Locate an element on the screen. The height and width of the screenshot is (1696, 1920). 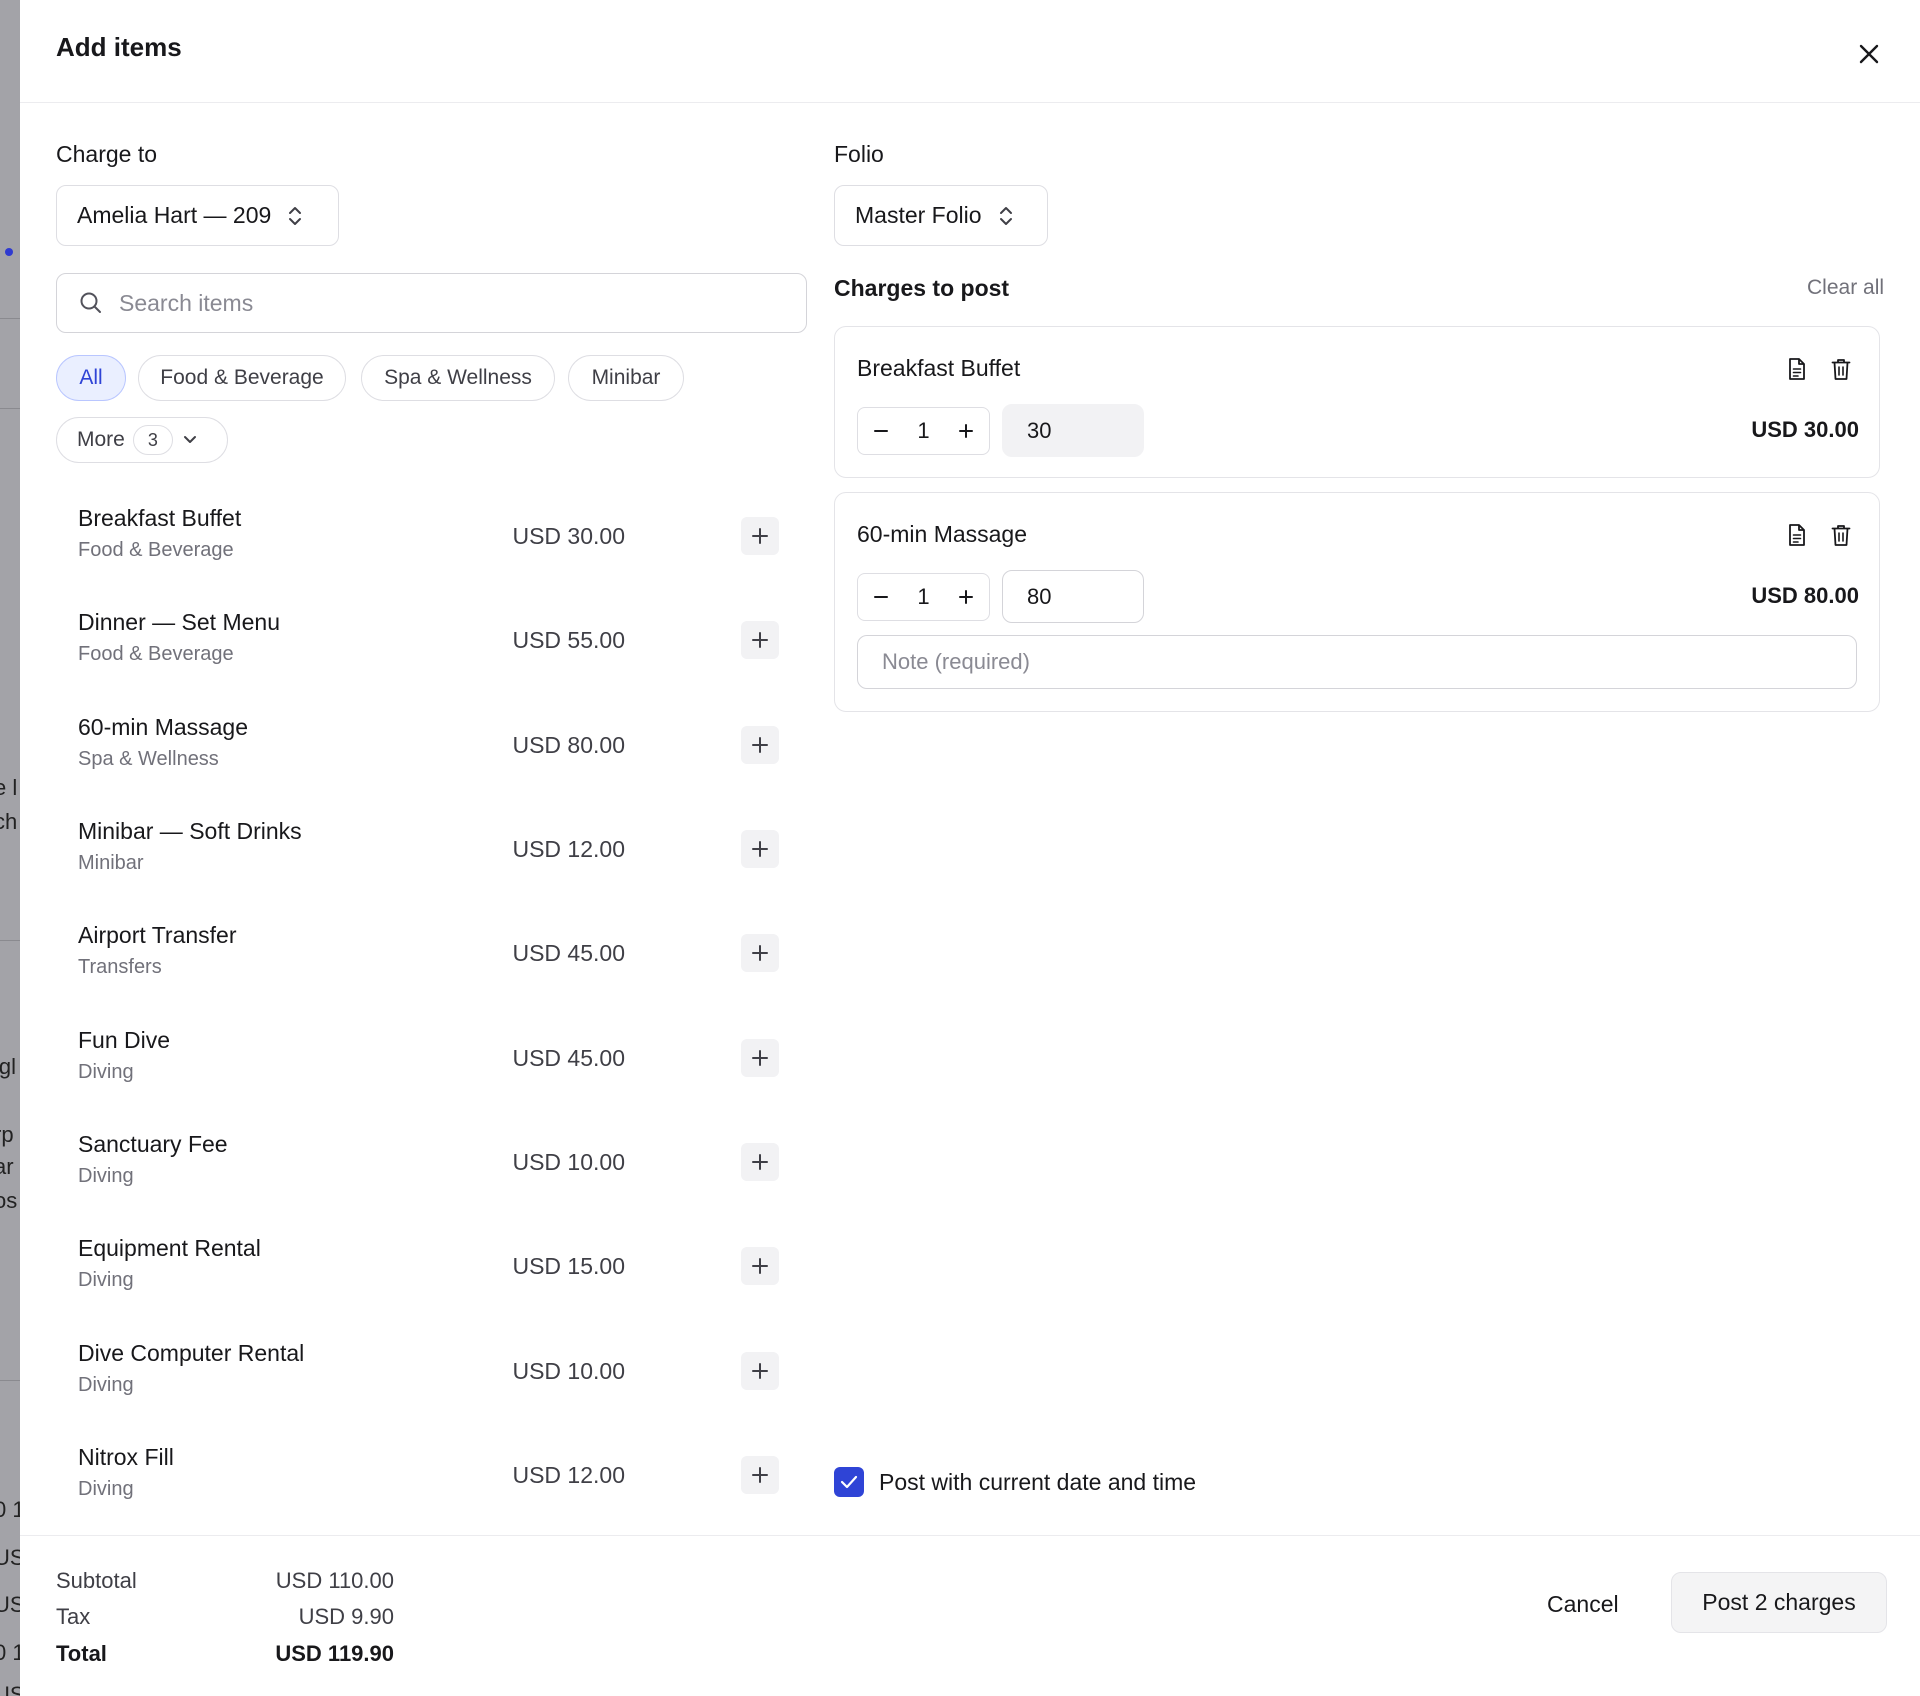
minus-icon is located at coordinates (881, 431).